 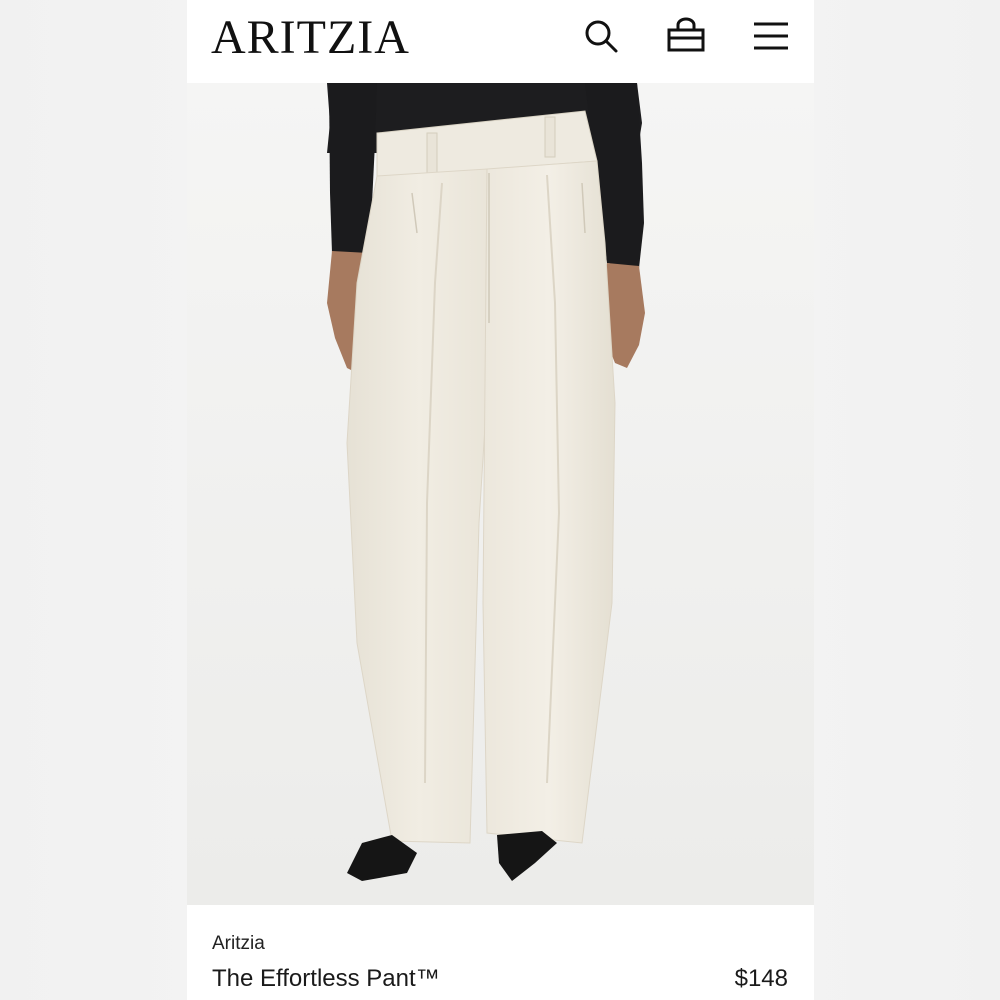 I want to click on product-name: The Effortless Pant™, so click(x=326, y=979).